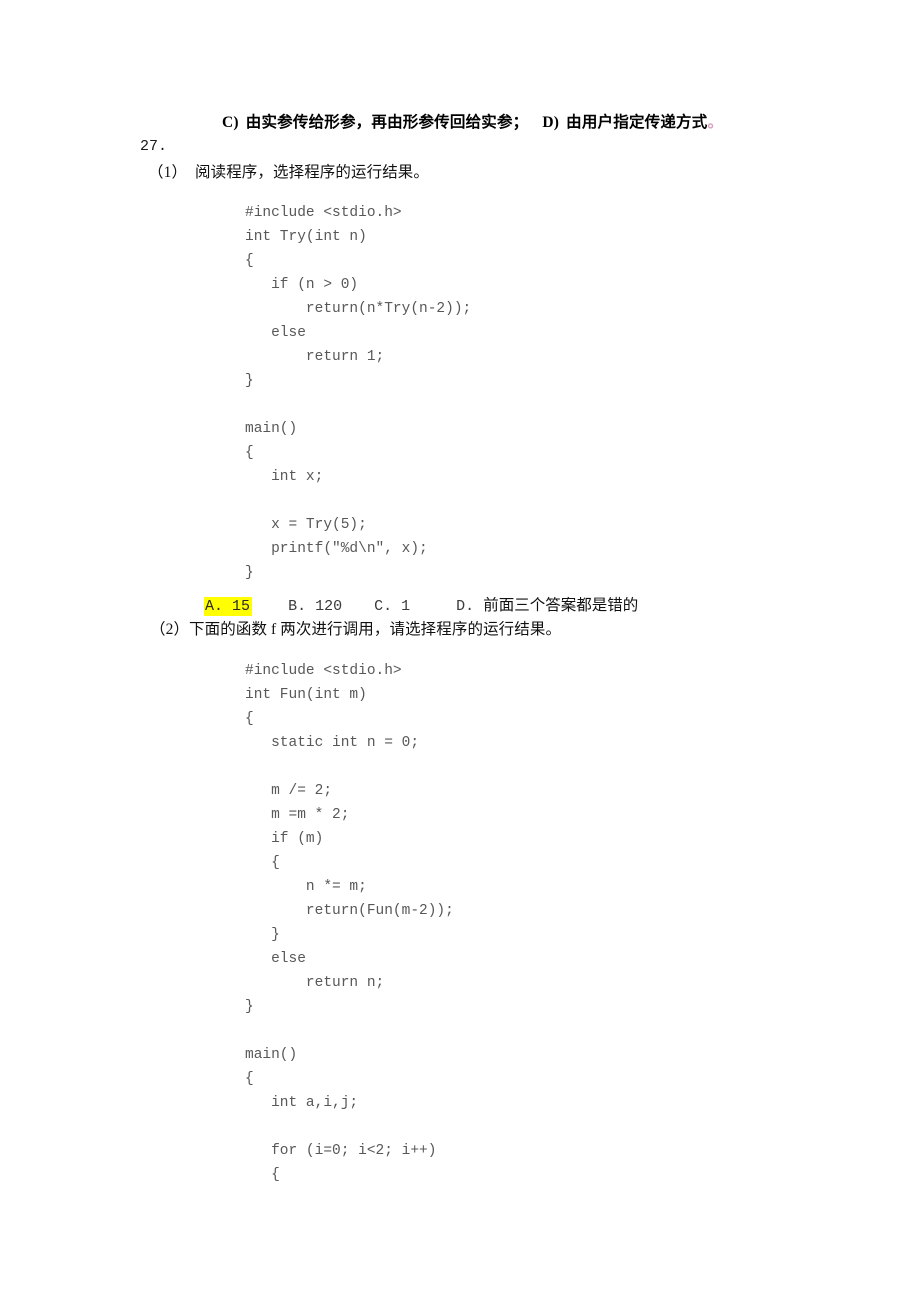 The width and height of the screenshot is (920, 1302). What do you see at coordinates (715, 122) in the screenshot?
I see `trailing-period: 。` at bounding box center [715, 122].